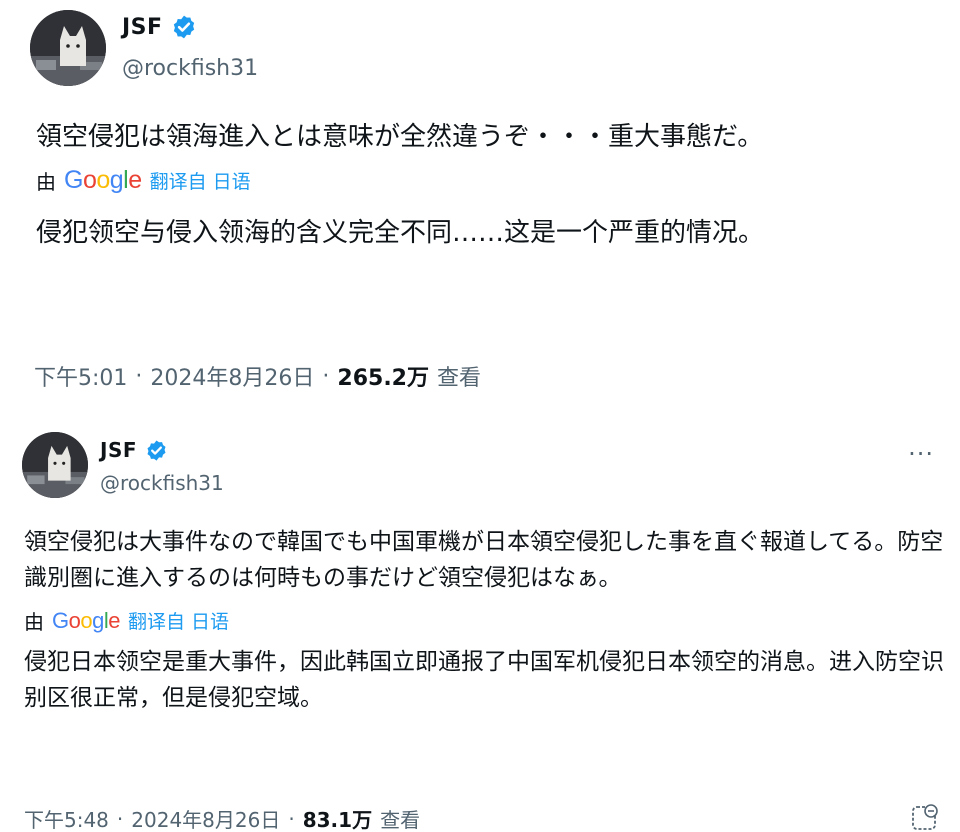 This screenshot has width=960, height=832. I want to click on views-count: 83.1万, so click(337, 818).